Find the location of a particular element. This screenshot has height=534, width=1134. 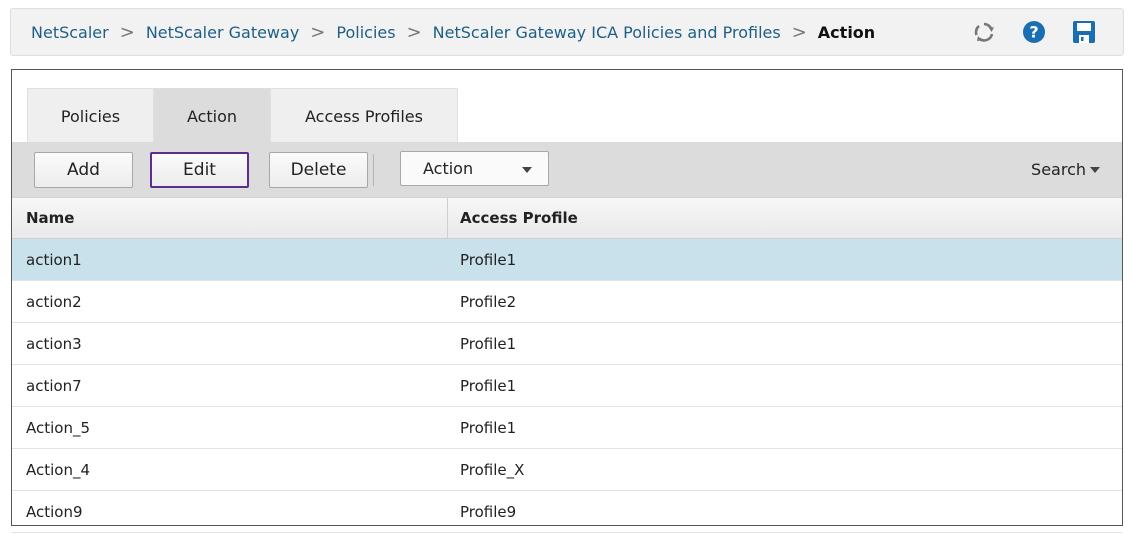

help-icon: ? is located at coordinates (1034, 32).